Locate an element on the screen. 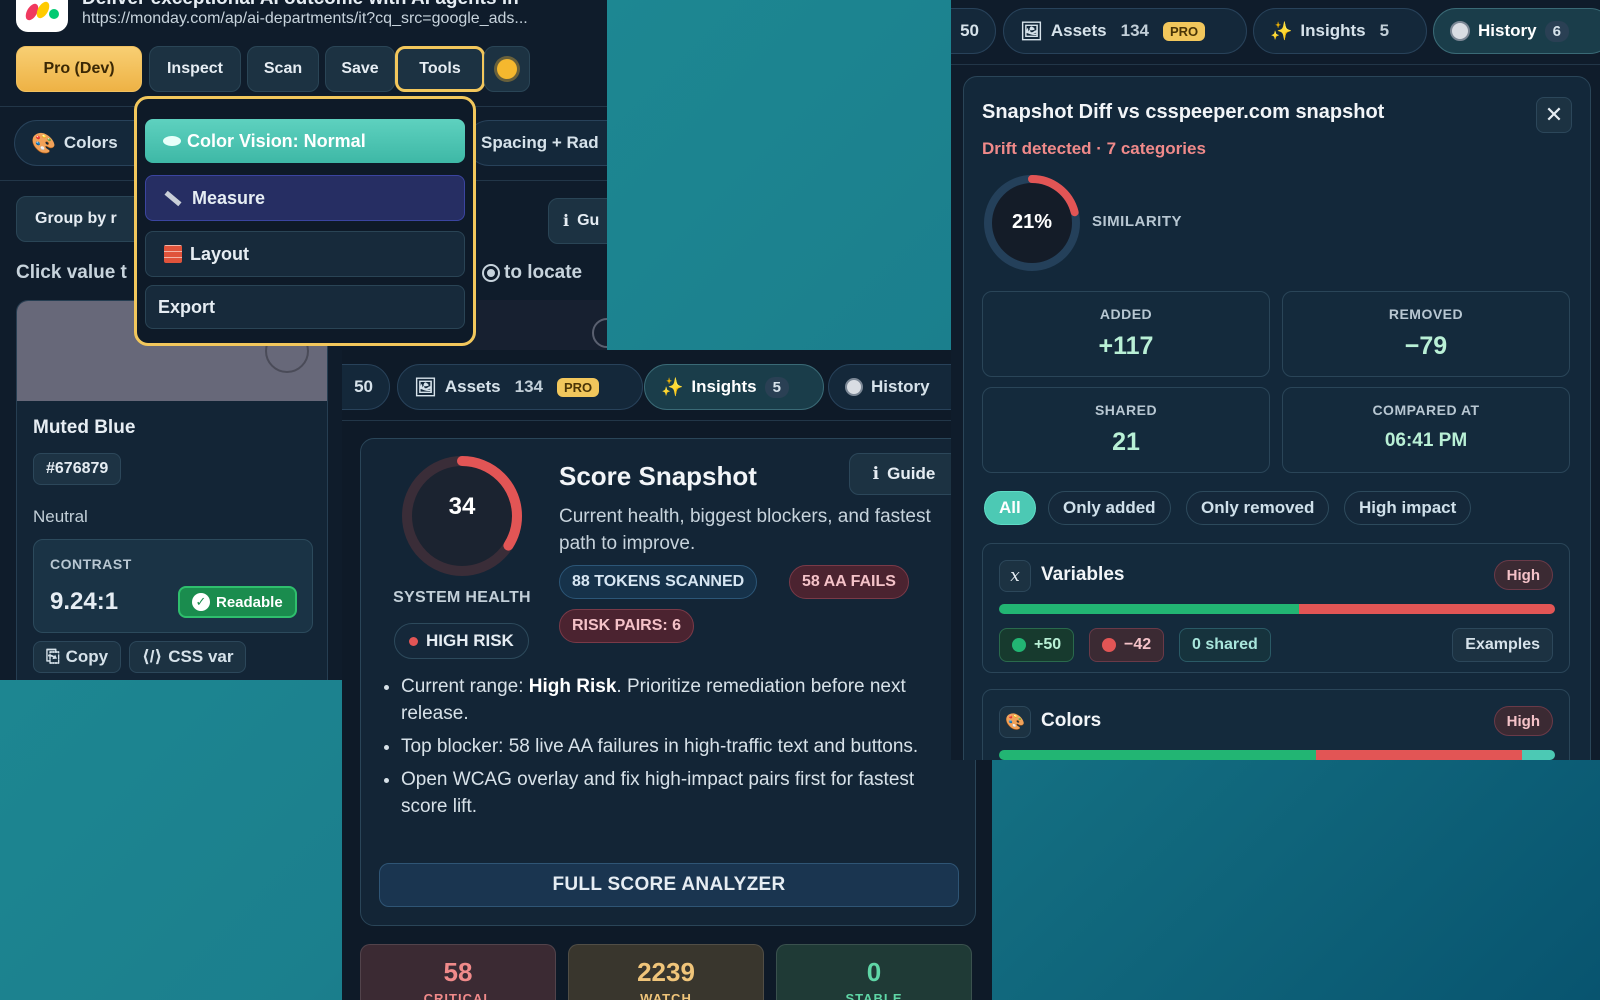 The width and height of the screenshot is (1600, 1000). tab-insights-right: ✨ Insights 5 is located at coordinates (1340, 31).